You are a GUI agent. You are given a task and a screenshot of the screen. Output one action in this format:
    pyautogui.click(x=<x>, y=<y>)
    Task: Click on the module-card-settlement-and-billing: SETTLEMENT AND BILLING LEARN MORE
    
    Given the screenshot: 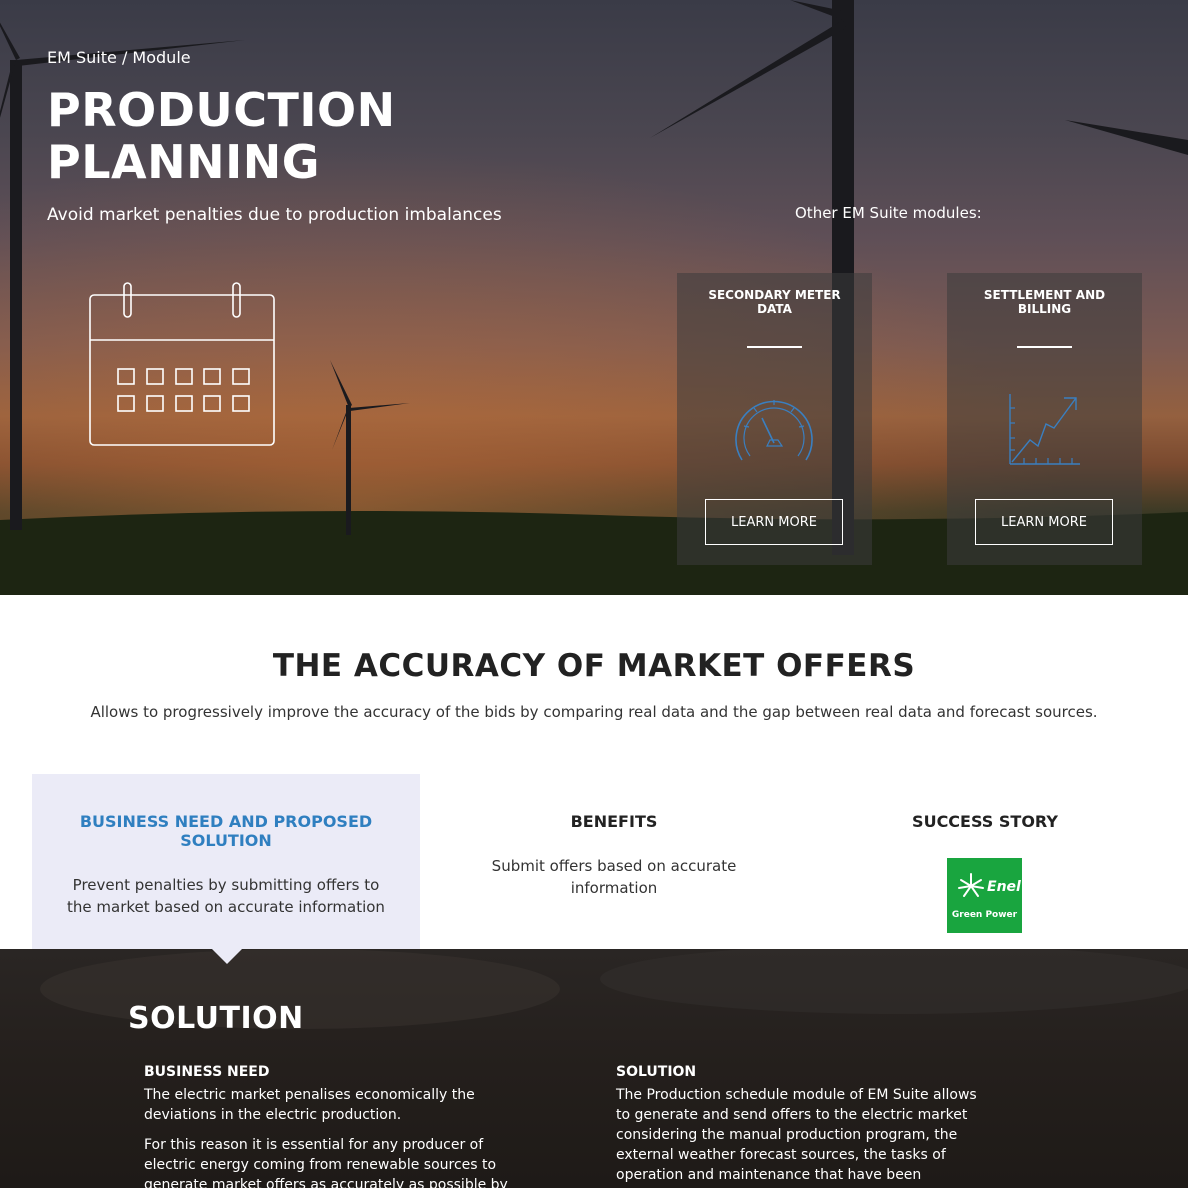 What is the action you would take?
    pyautogui.click(x=1044, y=419)
    